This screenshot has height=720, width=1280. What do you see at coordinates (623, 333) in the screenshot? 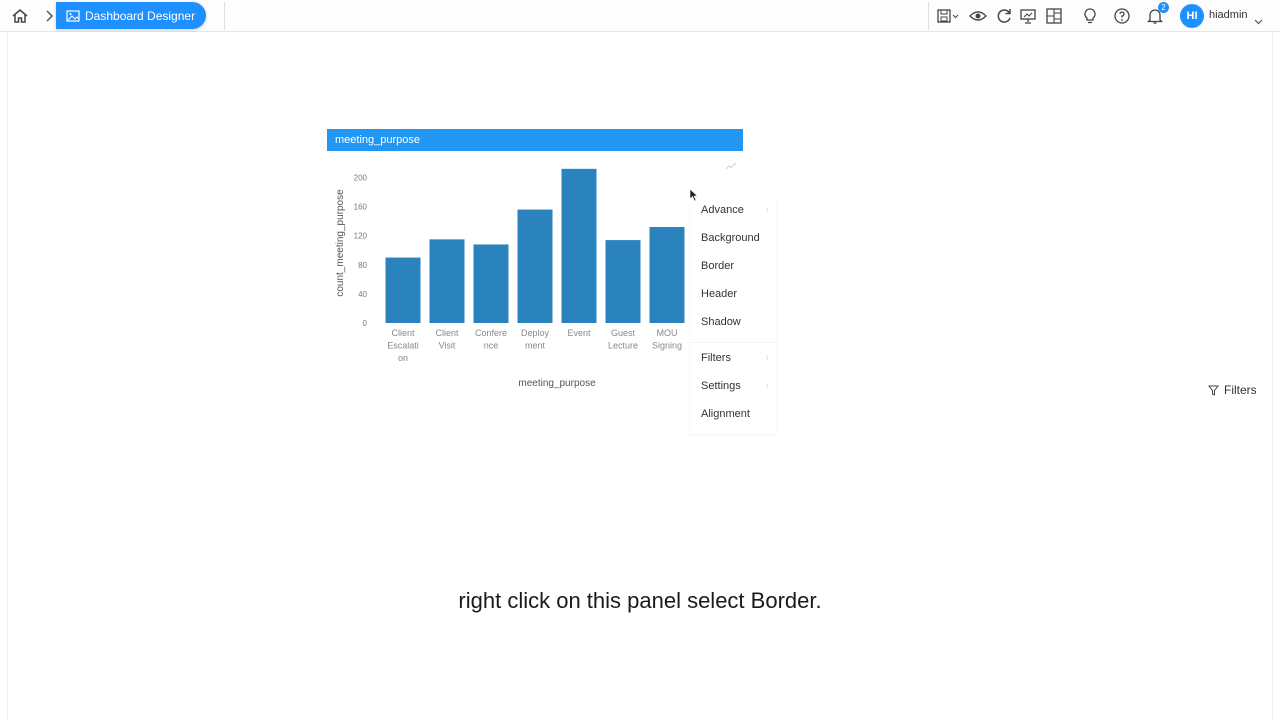
I see `x-tick-label: Guest` at bounding box center [623, 333].